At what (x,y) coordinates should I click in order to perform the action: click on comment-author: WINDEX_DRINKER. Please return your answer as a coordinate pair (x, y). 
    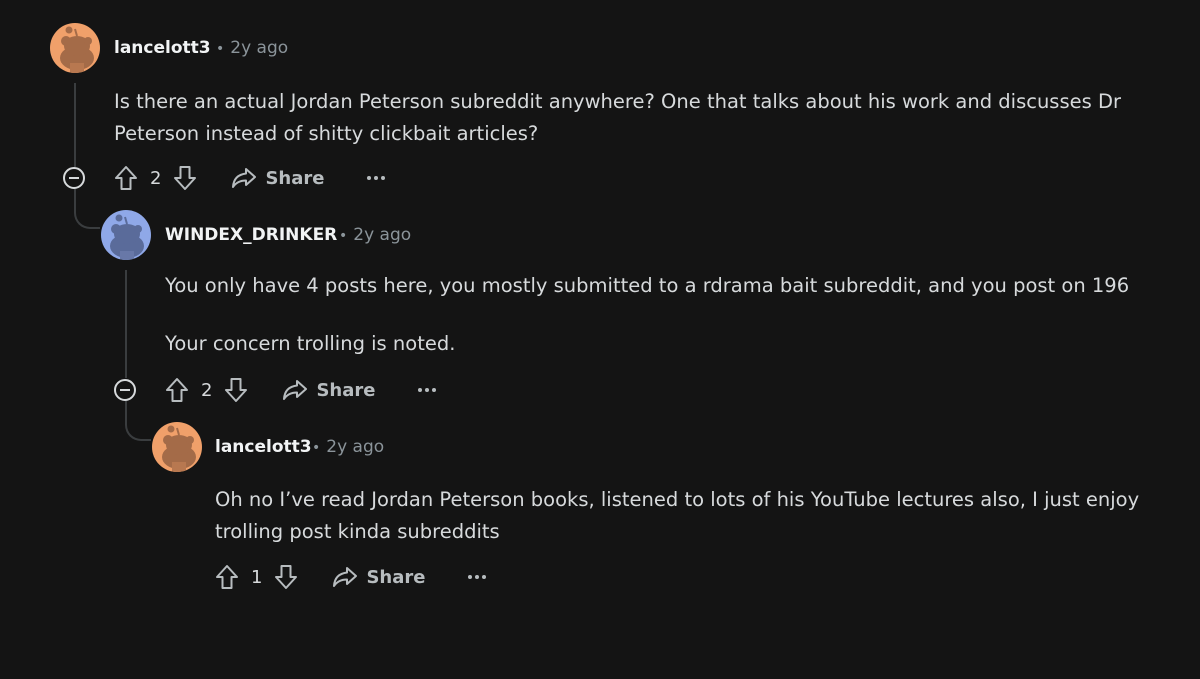
    Looking at the image, I should click on (251, 235).